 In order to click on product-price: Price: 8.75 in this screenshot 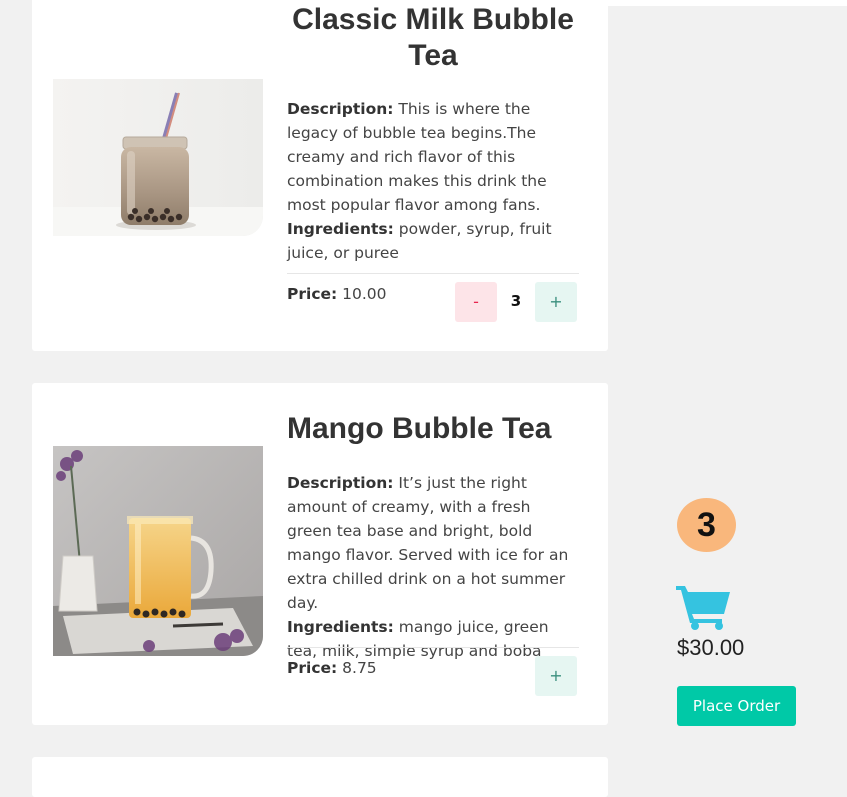, I will do `click(332, 668)`.